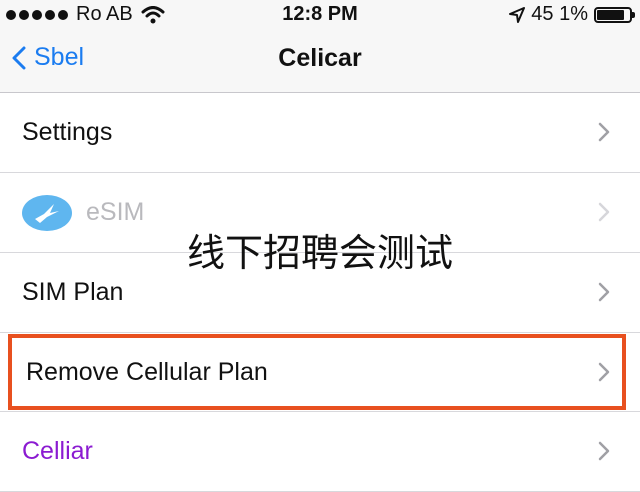  What do you see at coordinates (320, 58) in the screenshot?
I see `page-title: Celicar` at bounding box center [320, 58].